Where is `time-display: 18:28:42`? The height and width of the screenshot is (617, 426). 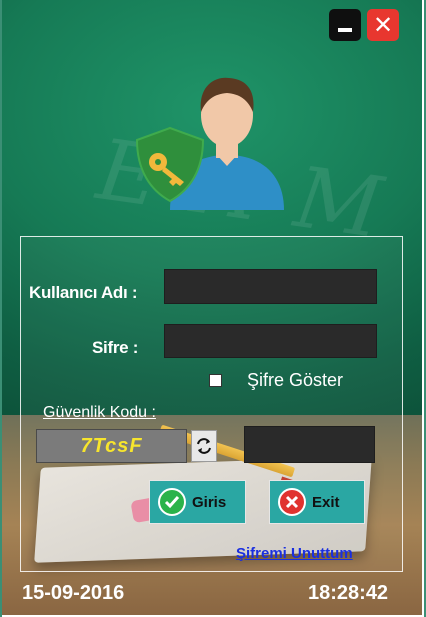 time-display: 18:28:42 is located at coordinates (348, 593).